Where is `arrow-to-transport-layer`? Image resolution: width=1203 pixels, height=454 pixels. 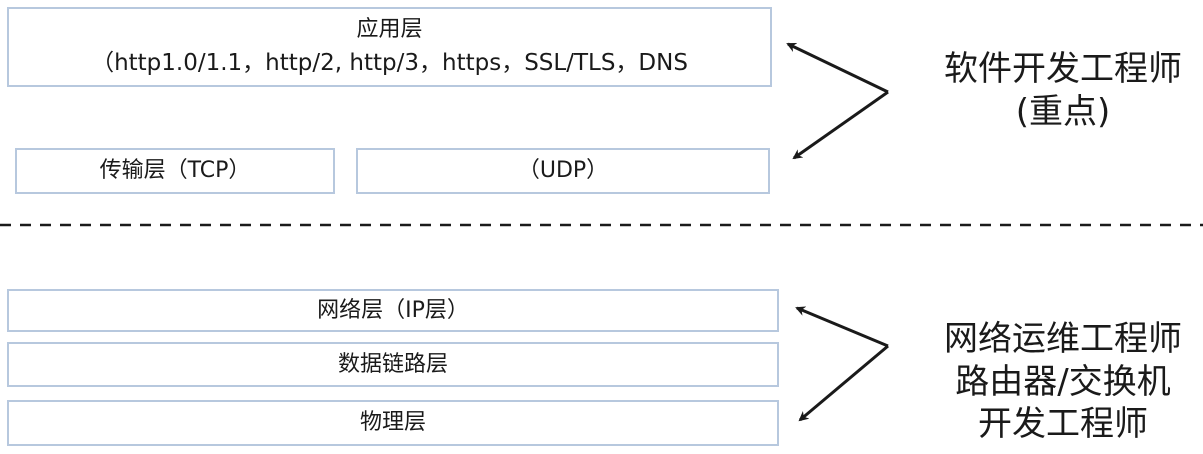 arrow-to-transport-layer is located at coordinates (840, 125).